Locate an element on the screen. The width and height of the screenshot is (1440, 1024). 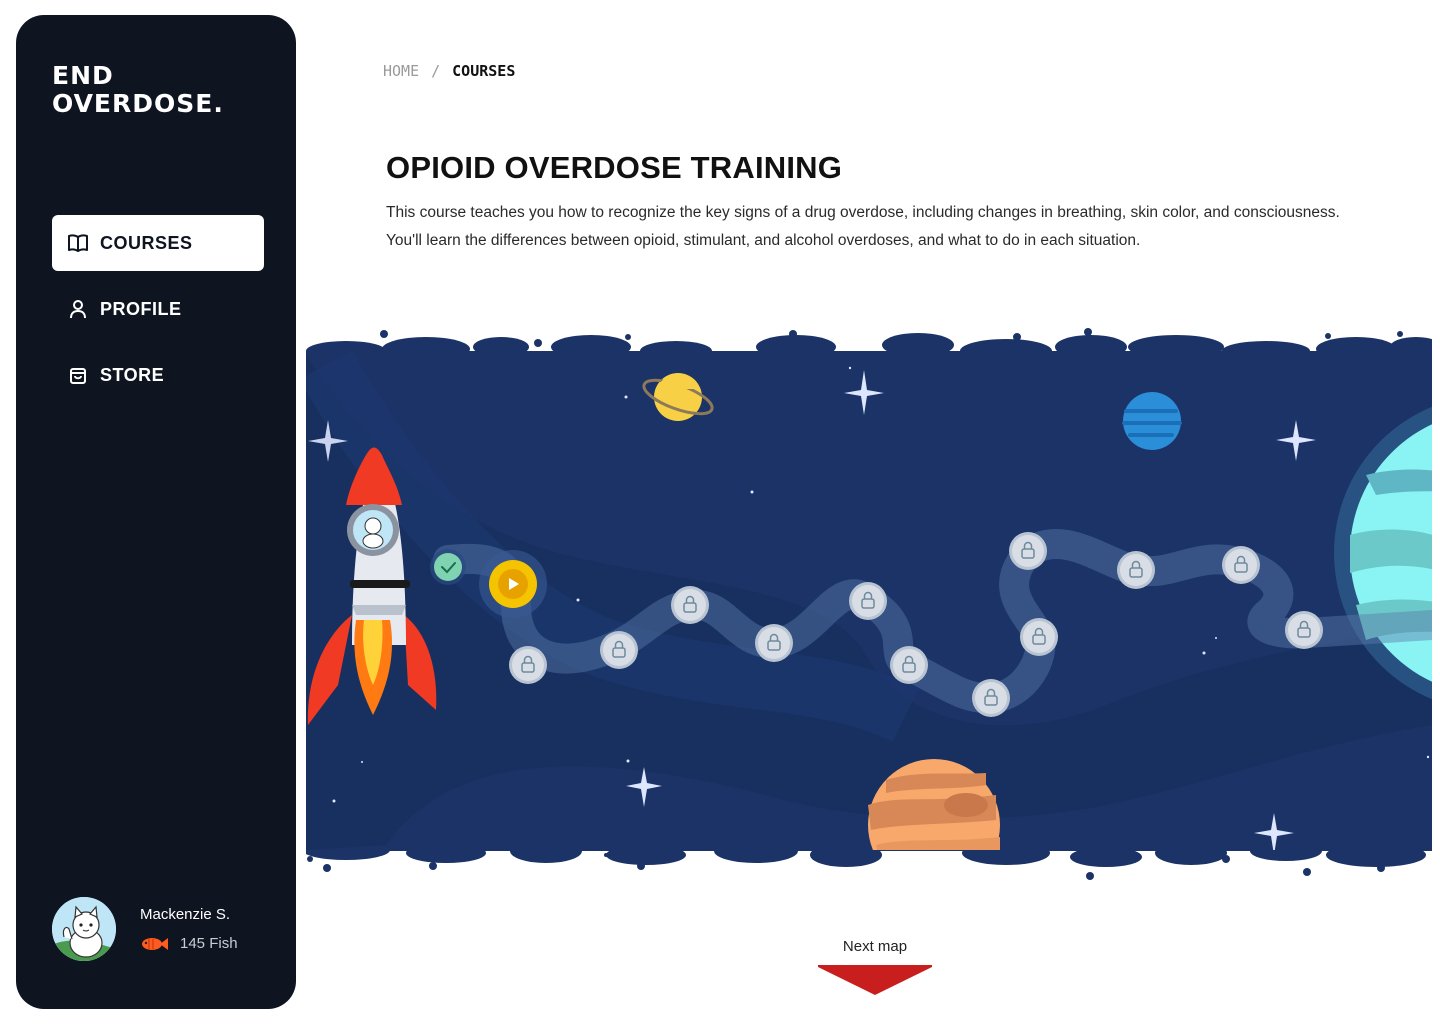
sidebar-nav: COURSES PROFILE STORE is located at coordinates (158, 314).